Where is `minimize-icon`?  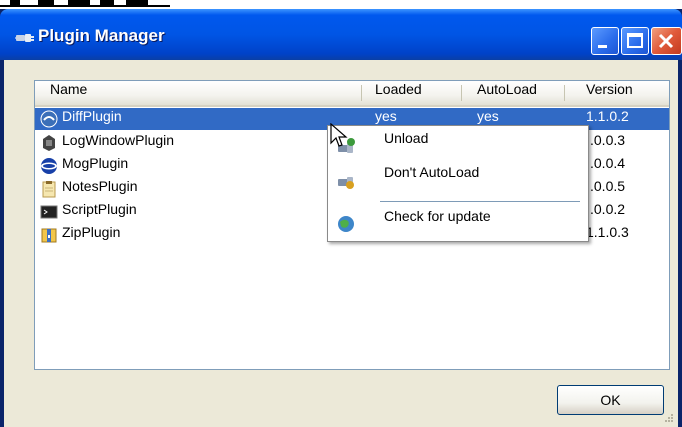 minimize-icon is located at coordinates (602, 46).